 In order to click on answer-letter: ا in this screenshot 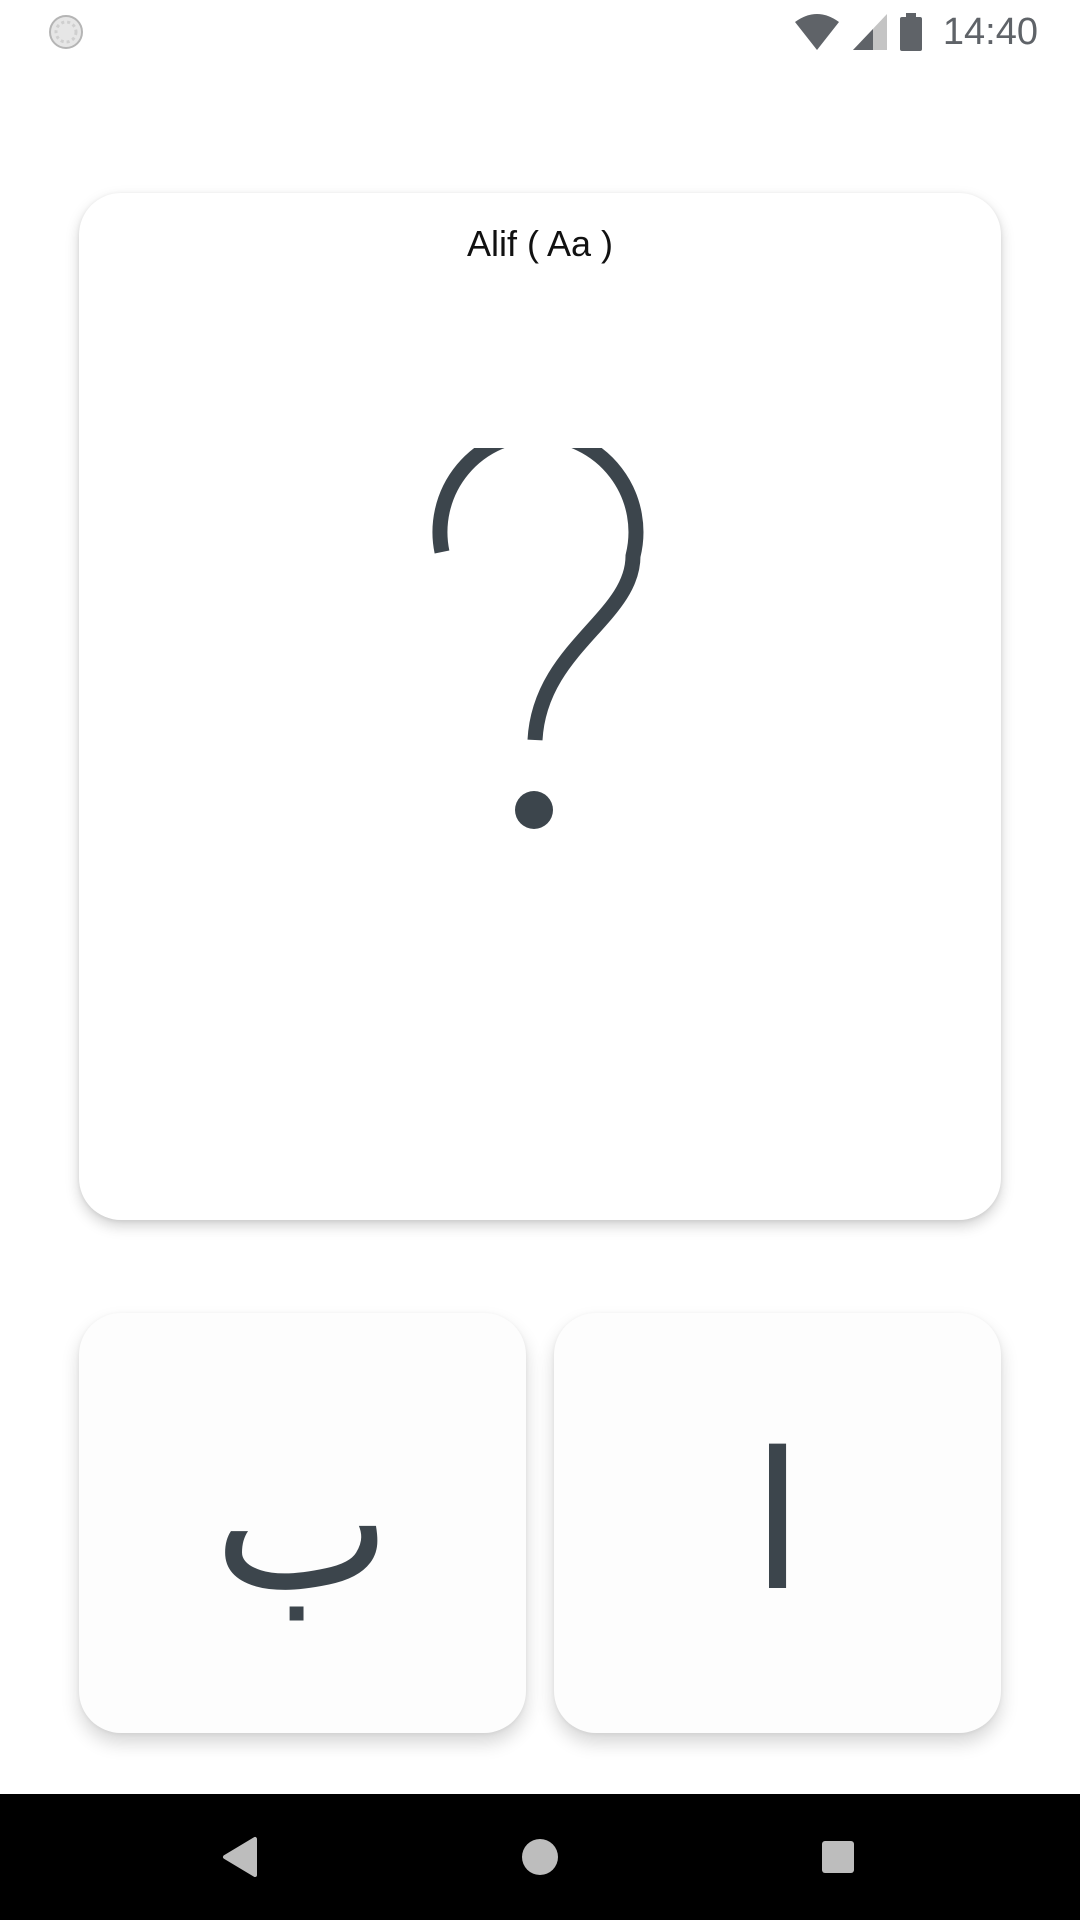, I will do `click(777, 1522)`.